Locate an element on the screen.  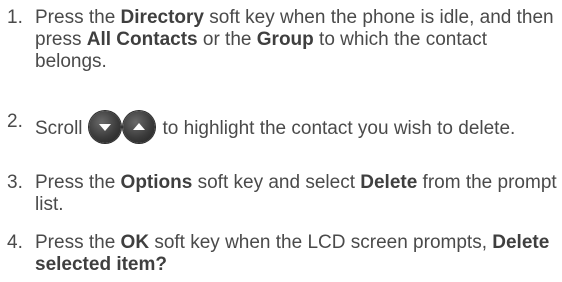
step-number: 3. is located at coordinates (15, 182).